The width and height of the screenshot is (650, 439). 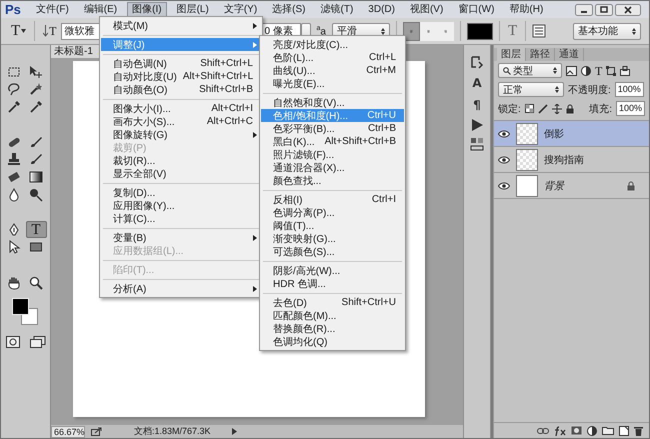 I want to click on fill-field: 100%, so click(x=630, y=108).